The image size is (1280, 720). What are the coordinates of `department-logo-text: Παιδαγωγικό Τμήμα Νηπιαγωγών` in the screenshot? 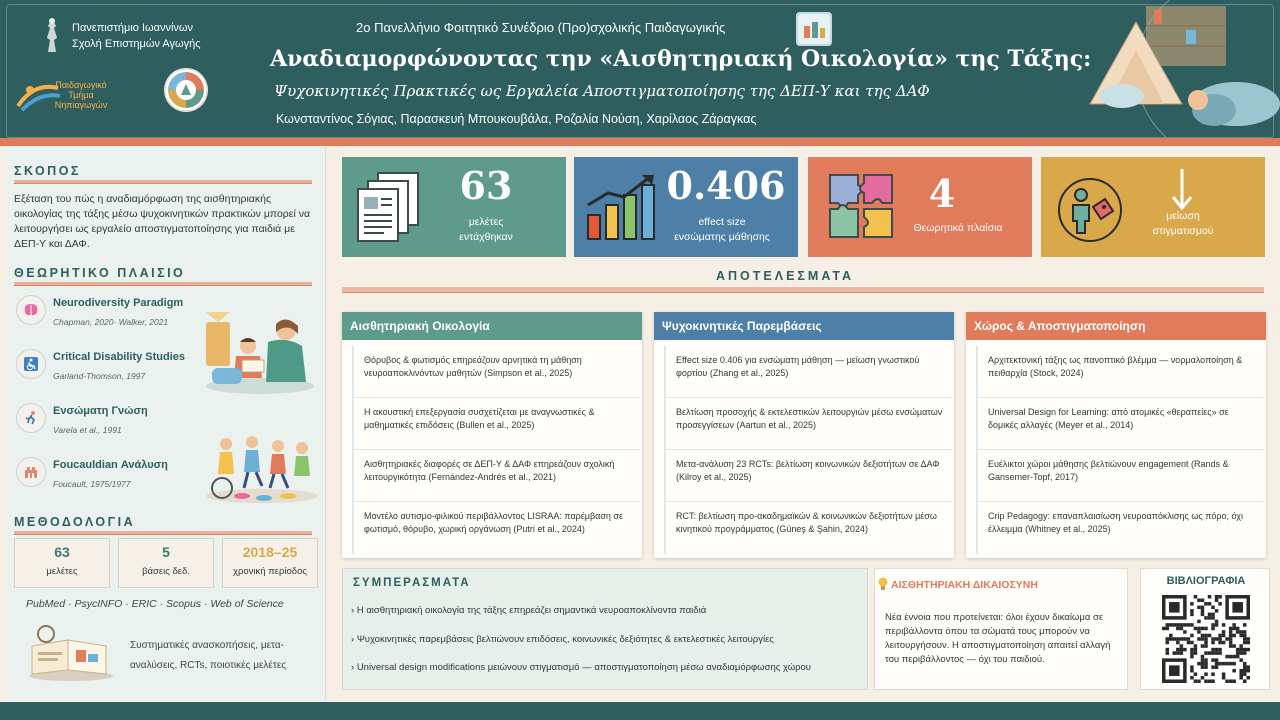 It's located at (81, 95).